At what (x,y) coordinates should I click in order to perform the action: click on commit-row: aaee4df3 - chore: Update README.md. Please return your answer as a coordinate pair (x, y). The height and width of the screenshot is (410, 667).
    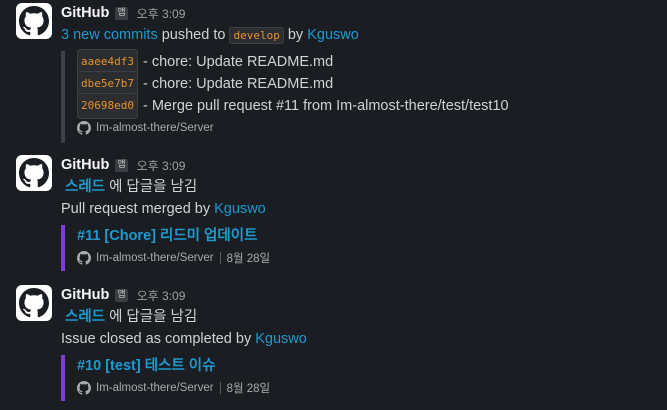
    Looking at the image, I should click on (293, 62).